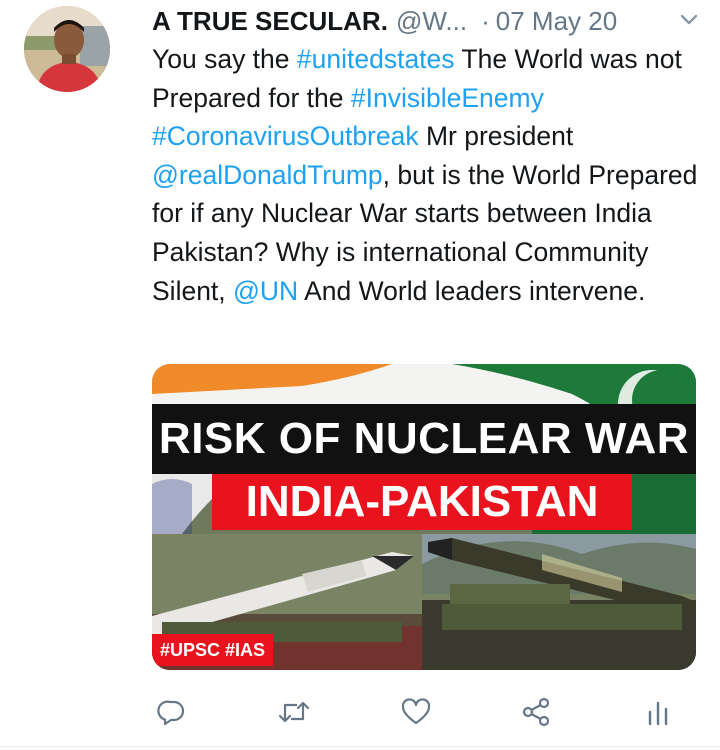 The height and width of the screenshot is (750, 720). I want to click on retweet-icon, so click(294, 712).